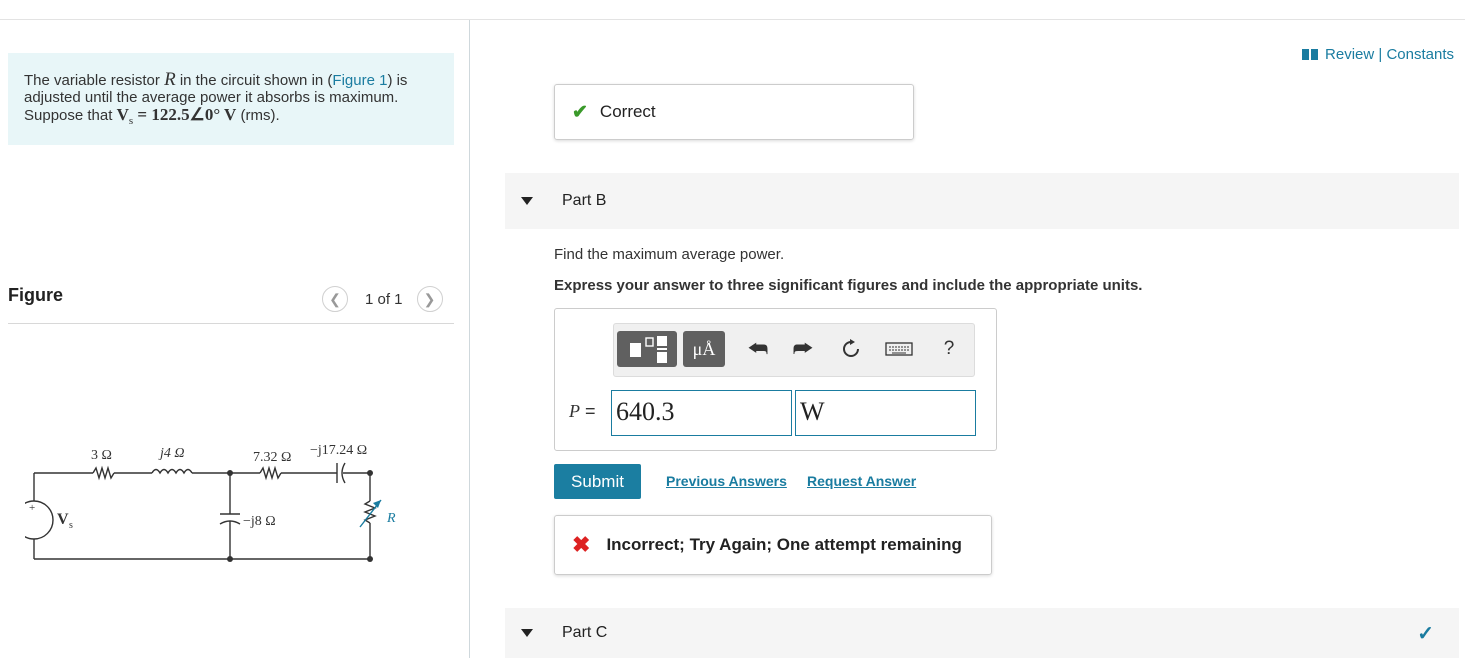 The width and height of the screenshot is (1465, 658). What do you see at coordinates (36, 295) in the screenshot?
I see `figure-title: Figure` at bounding box center [36, 295].